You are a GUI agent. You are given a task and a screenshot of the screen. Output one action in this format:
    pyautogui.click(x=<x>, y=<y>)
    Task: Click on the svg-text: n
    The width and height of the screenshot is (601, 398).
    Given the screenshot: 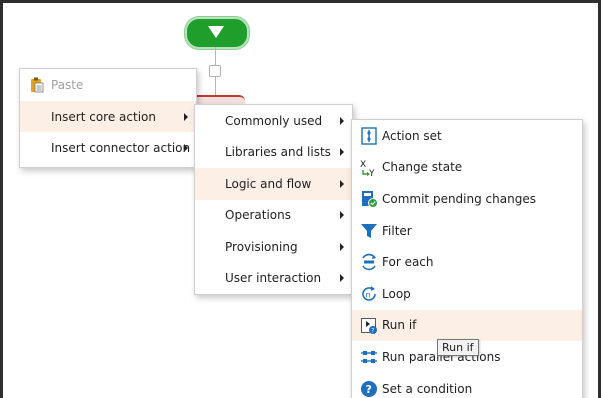 What is the action you would take?
    pyautogui.click(x=368, y=294)
    